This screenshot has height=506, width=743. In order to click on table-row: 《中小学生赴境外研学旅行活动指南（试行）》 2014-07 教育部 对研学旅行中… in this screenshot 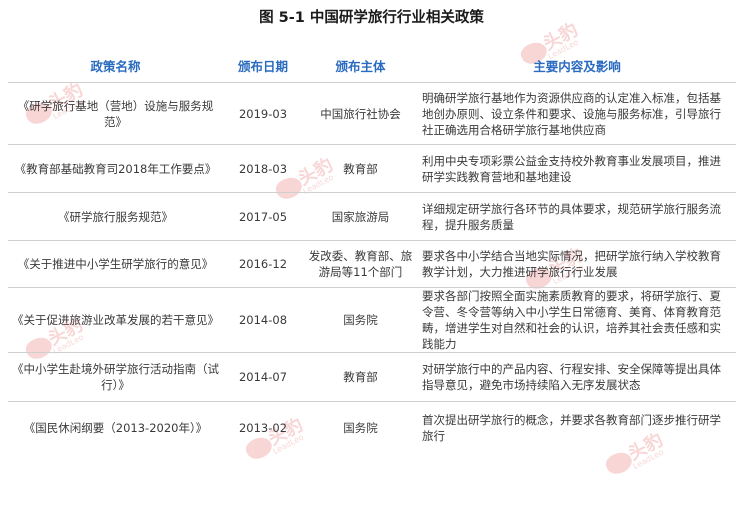, I will do `click(372, 377)`.